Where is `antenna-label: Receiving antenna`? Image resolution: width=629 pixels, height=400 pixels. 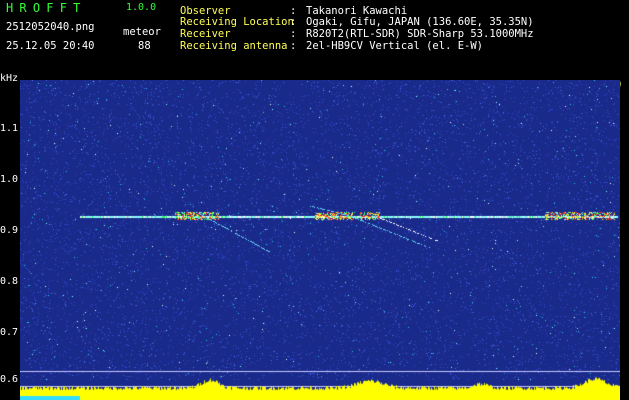 antenna-label: Receiving antenna is located at coordinates (234, 46).